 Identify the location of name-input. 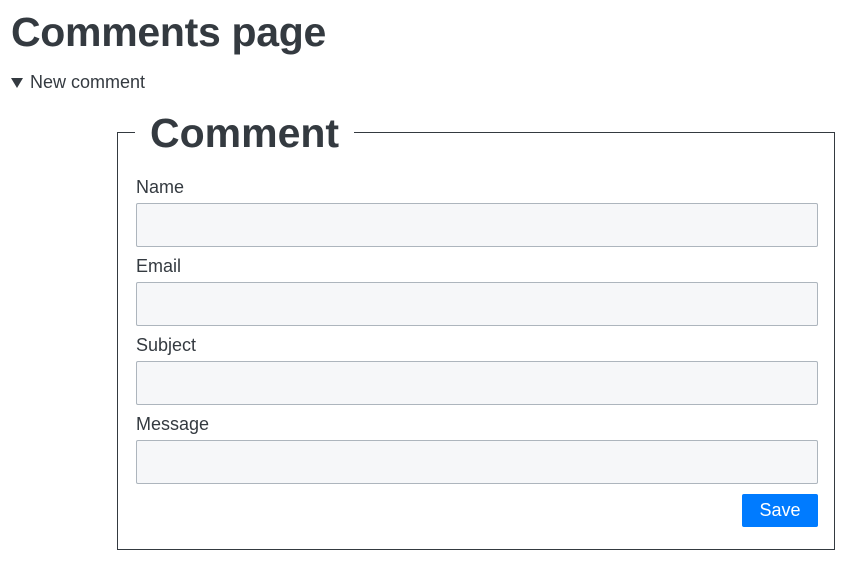
(477, 225).